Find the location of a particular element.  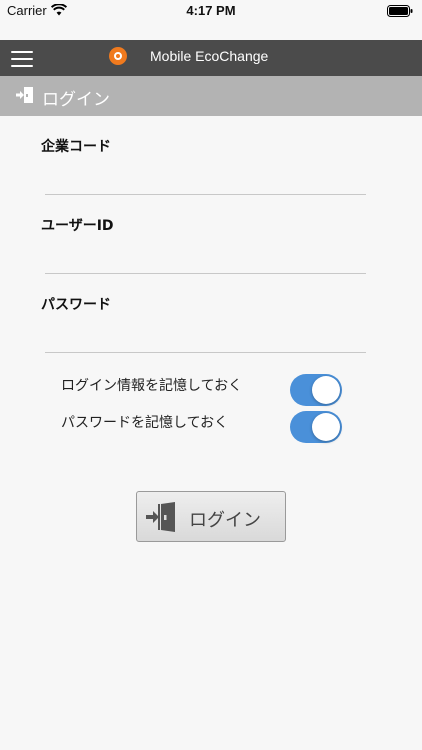

remember-login-toggle is located at coordinates (316, 390).